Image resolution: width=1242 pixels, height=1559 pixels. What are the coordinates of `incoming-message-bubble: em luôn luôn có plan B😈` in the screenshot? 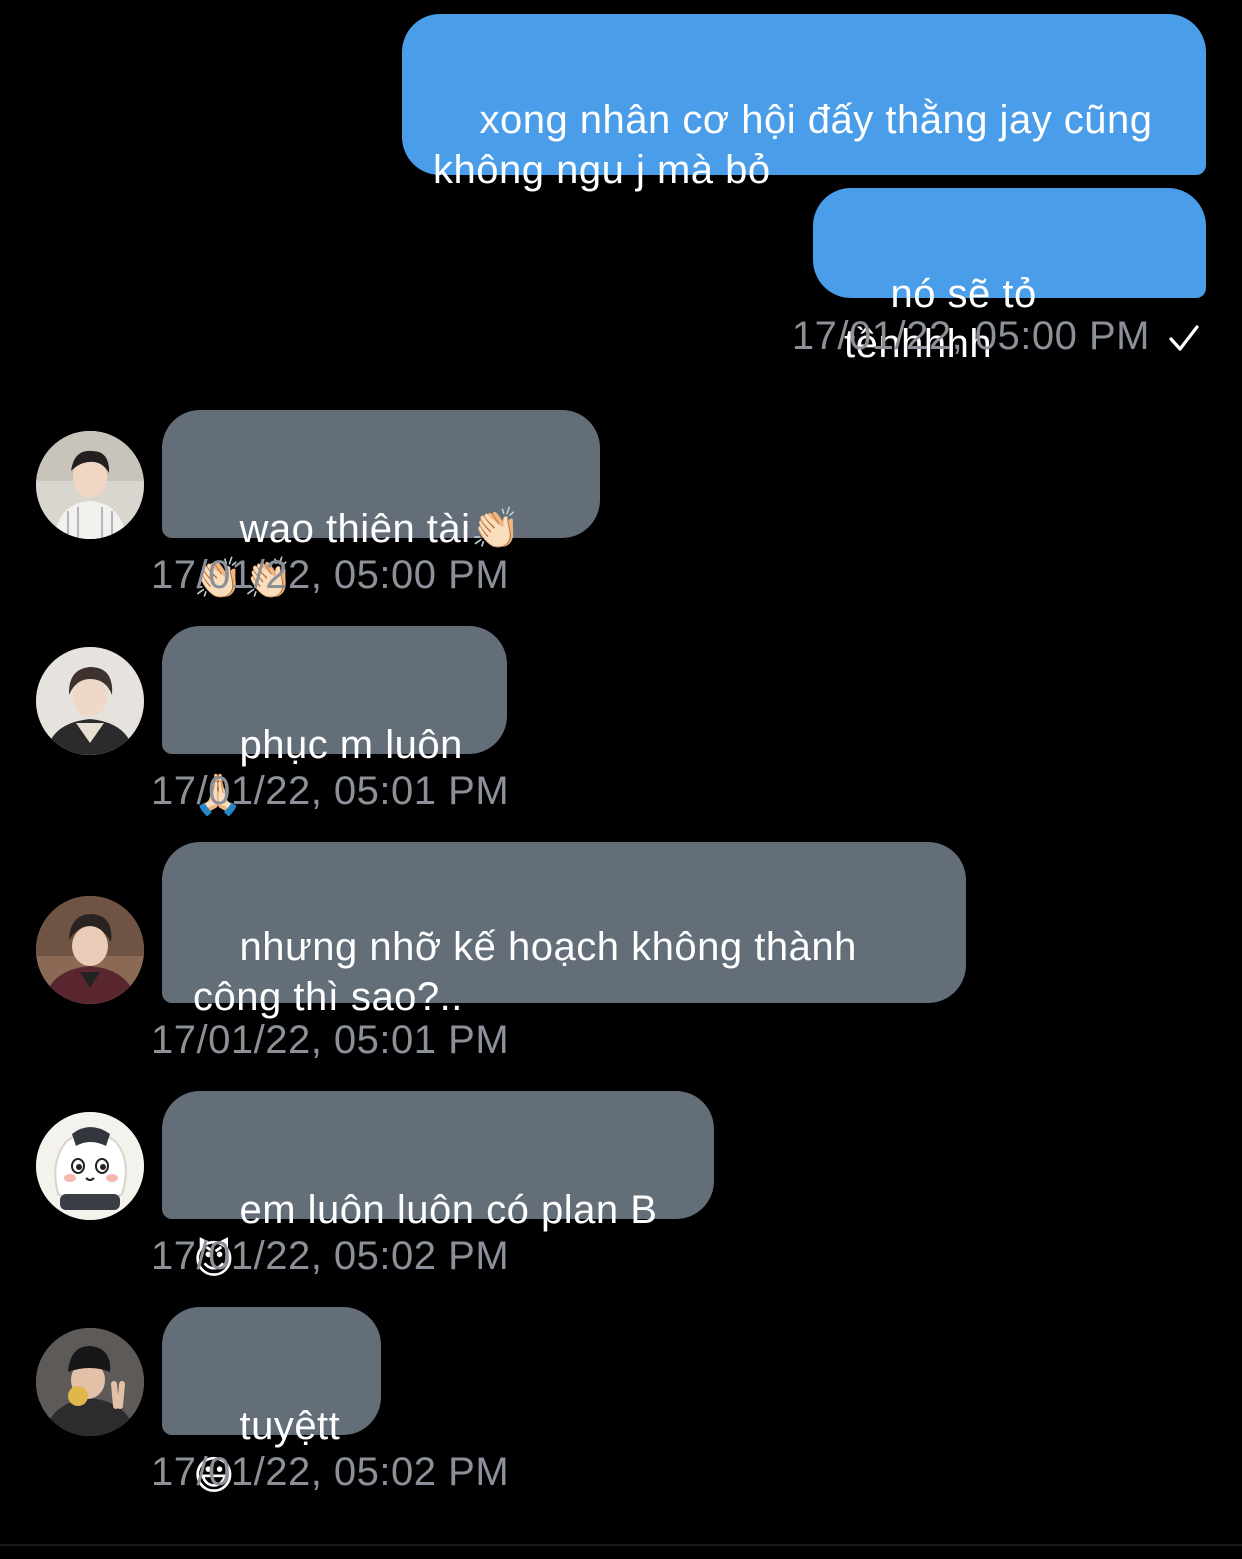 It's located at (438, 1186).